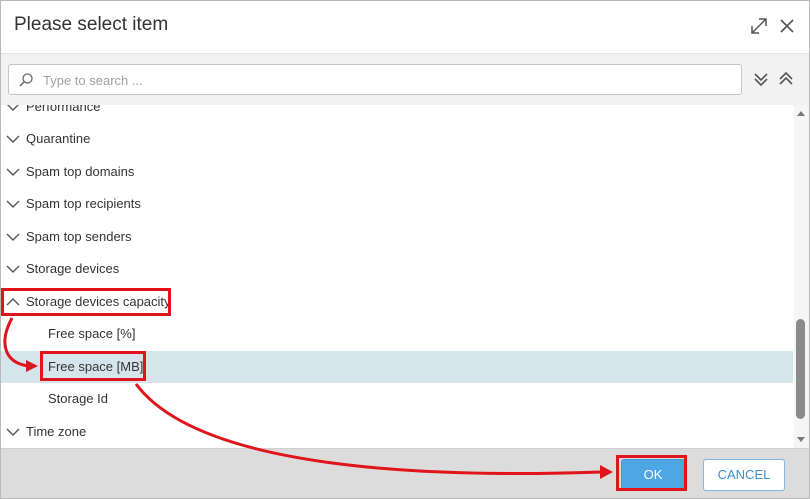  Describe the element at coordinates (653, 475) in the screenshot. I see `ok-button: OK` at that location.